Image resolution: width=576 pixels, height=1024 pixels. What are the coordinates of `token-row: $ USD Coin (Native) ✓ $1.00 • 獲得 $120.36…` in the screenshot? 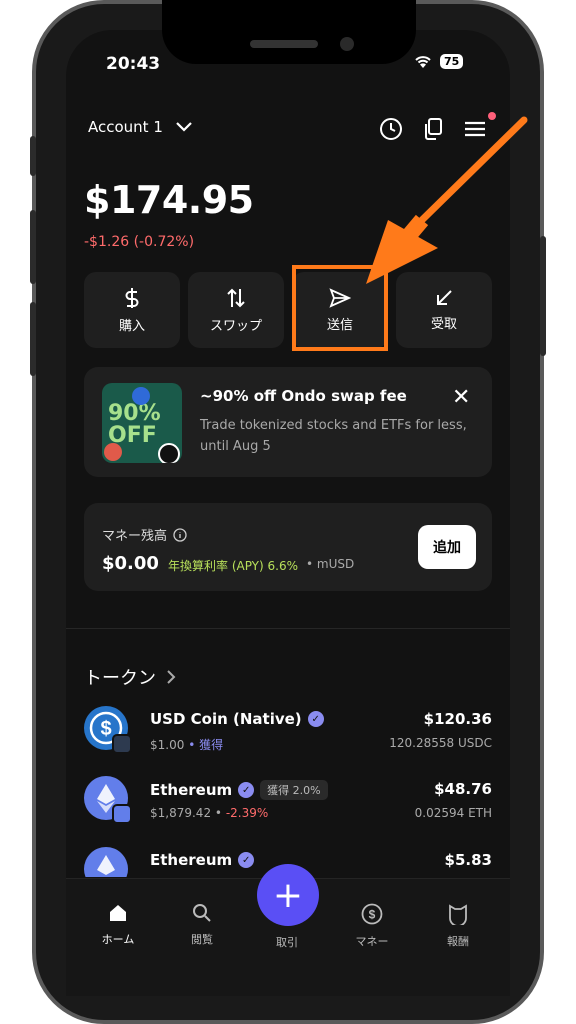 It's located at (288, 734).